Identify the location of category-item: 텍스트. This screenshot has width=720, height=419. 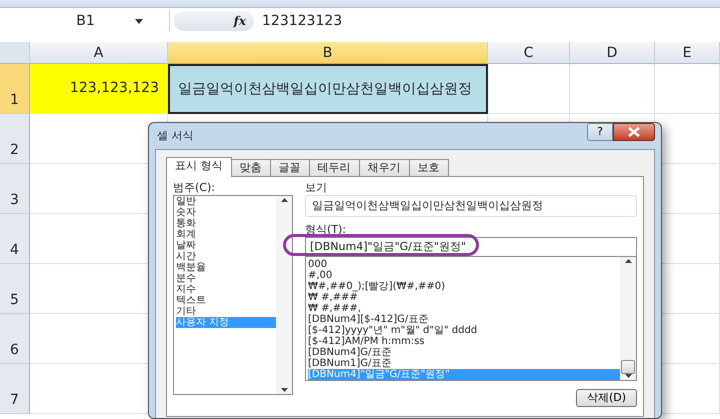
(226, 300).